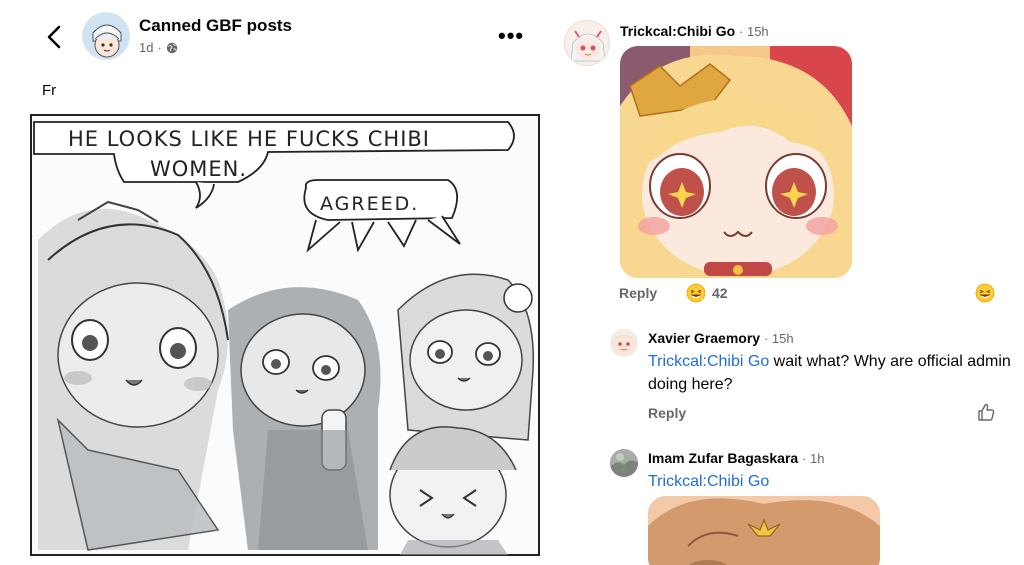  Describe the element at coordinates (720, 293) in the screenshot. I see `reaction-count-value: 42` at that location.